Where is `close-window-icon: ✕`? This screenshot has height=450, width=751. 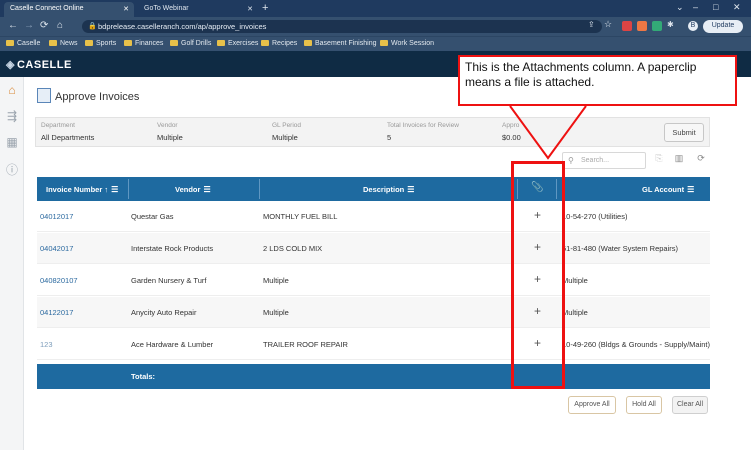
close-window-icon: ✕ is located at coordinates (737, 7).